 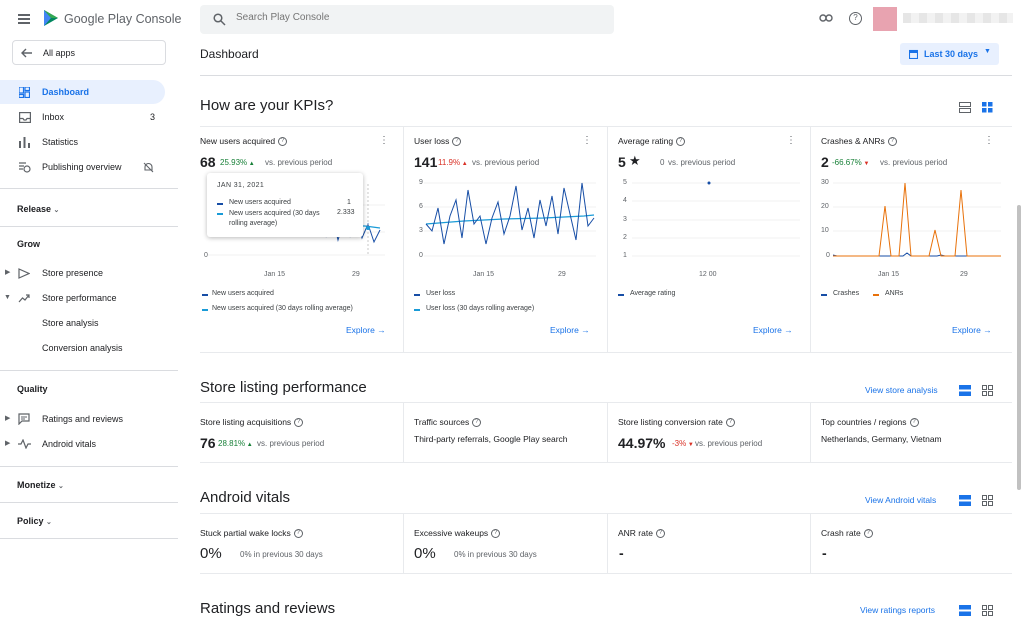 I want to click on menu-icon, so click(x=24, y=19).